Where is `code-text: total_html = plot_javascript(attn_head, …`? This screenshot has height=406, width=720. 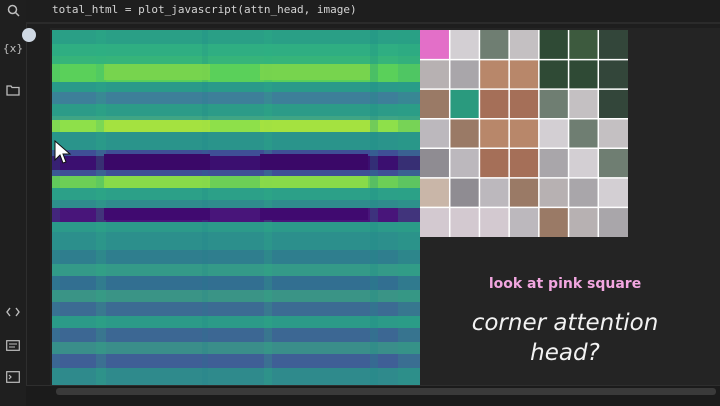
code-text: total_html = plot_javascript(attn_head, … is located at coordinates (204, 9).